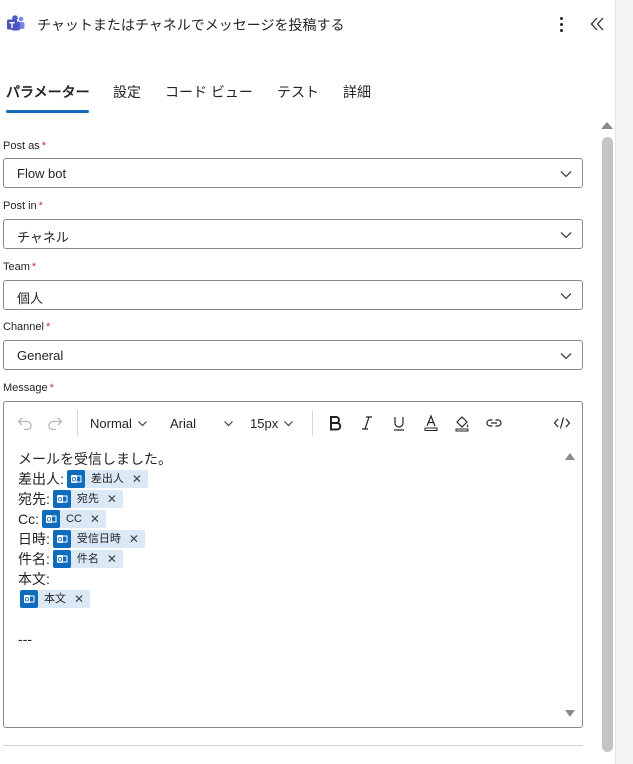 Image resolution: width=633 pixels, height=764 pixels. I want to click on dynamic-content-token: O 受信日時 ✕, so click(98, 539).